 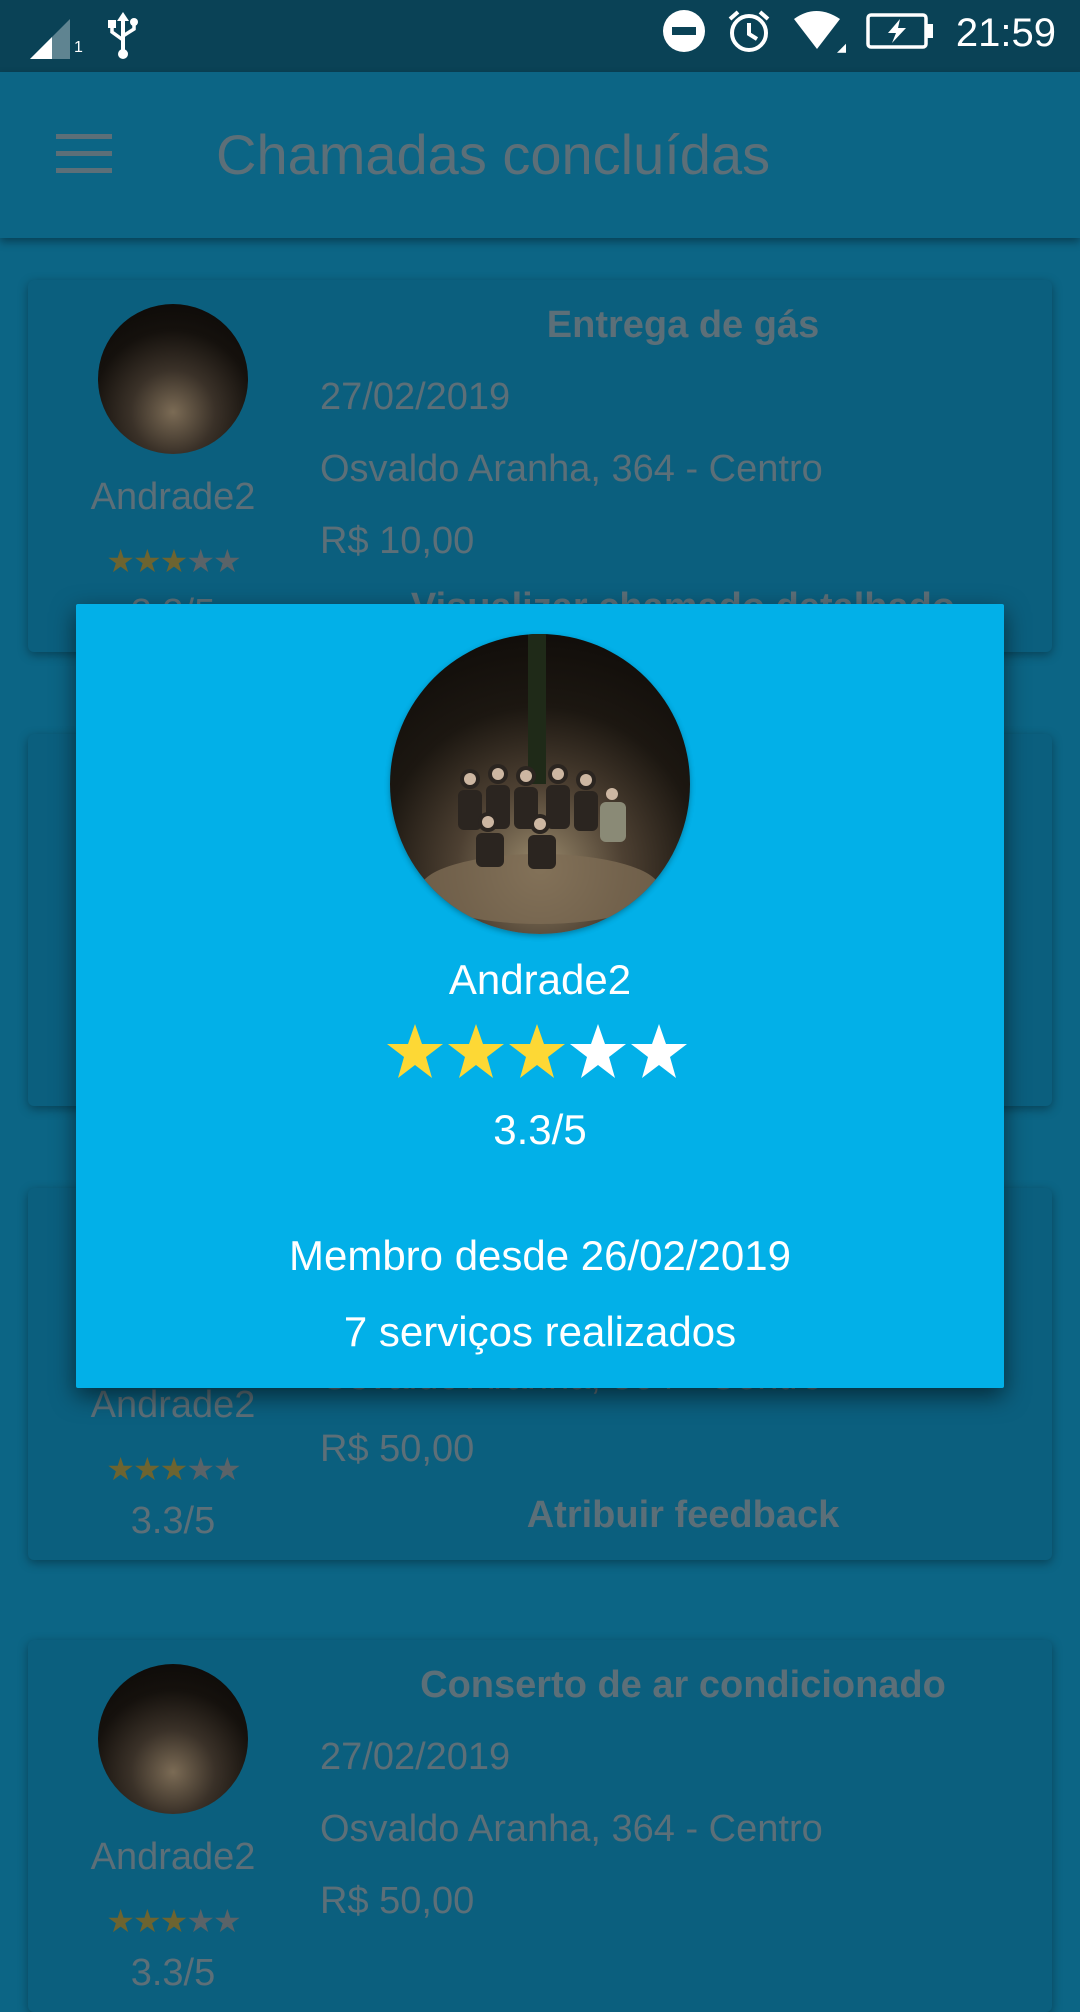 What do you see at coordinates (683, 1685) in the screenshot?
I see `card-service-title: Conserto de ar condicionado` at bounding box center [683, 1685].